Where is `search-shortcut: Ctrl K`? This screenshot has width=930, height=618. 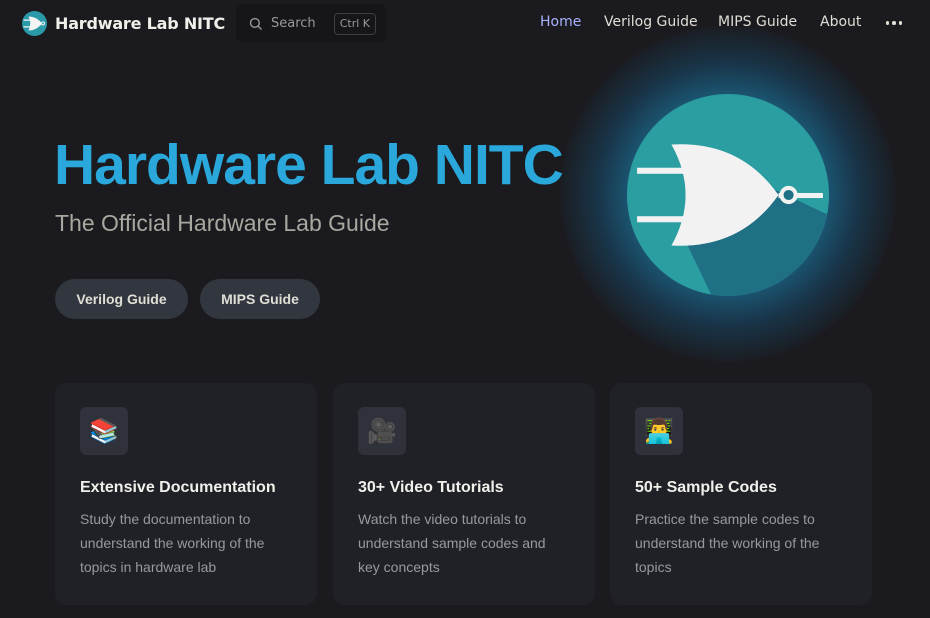 search-shortcut: Ctrl K is located at coordinates (354, 24).